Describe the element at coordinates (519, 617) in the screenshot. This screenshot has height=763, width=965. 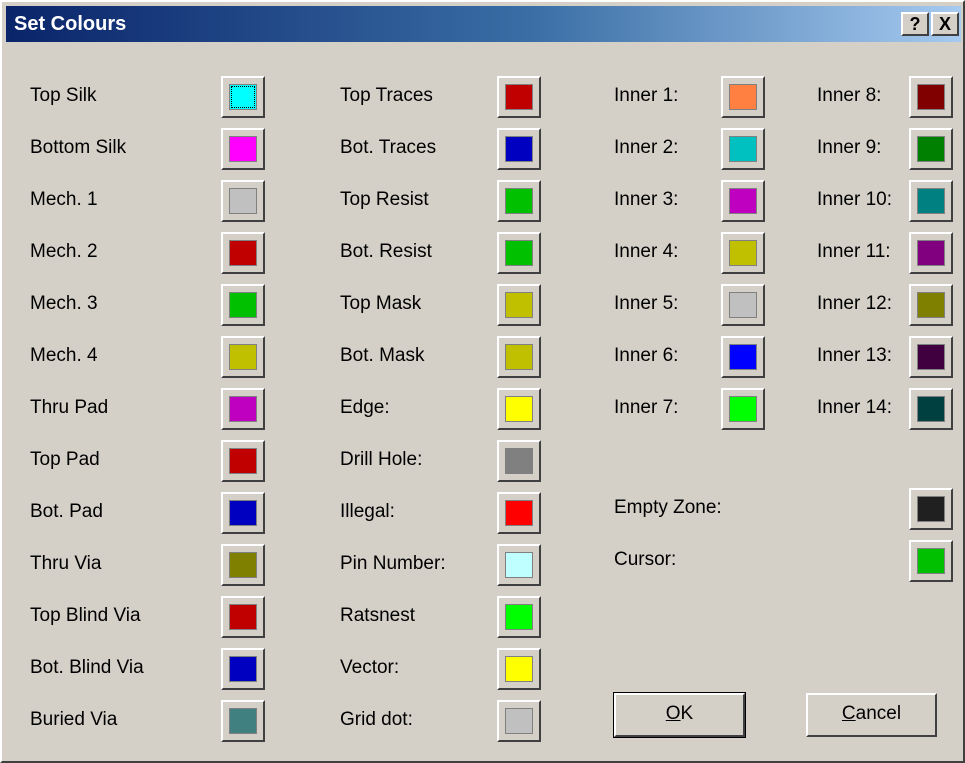
I see `colour-swatch-ratsnest` at that location.